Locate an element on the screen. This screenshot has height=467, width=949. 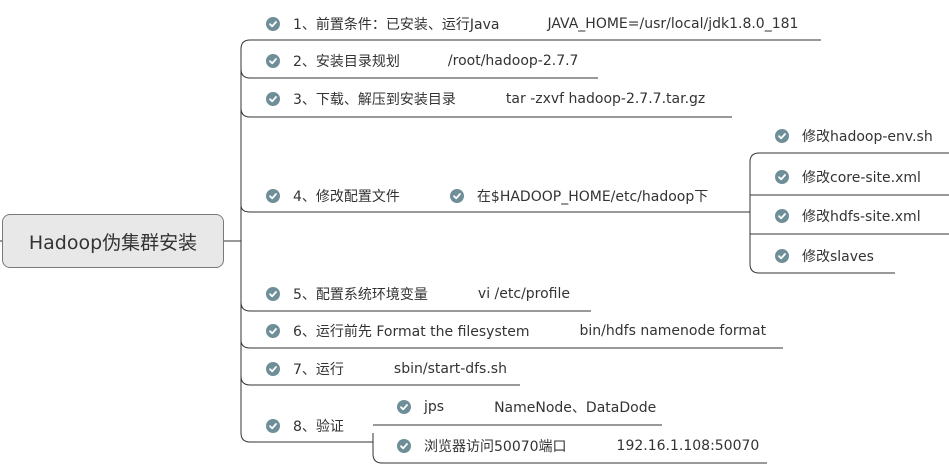
verify-node-2: 浏览器访问50070端口 192.16.1.108:50070 is located at coordinates (578, 446).